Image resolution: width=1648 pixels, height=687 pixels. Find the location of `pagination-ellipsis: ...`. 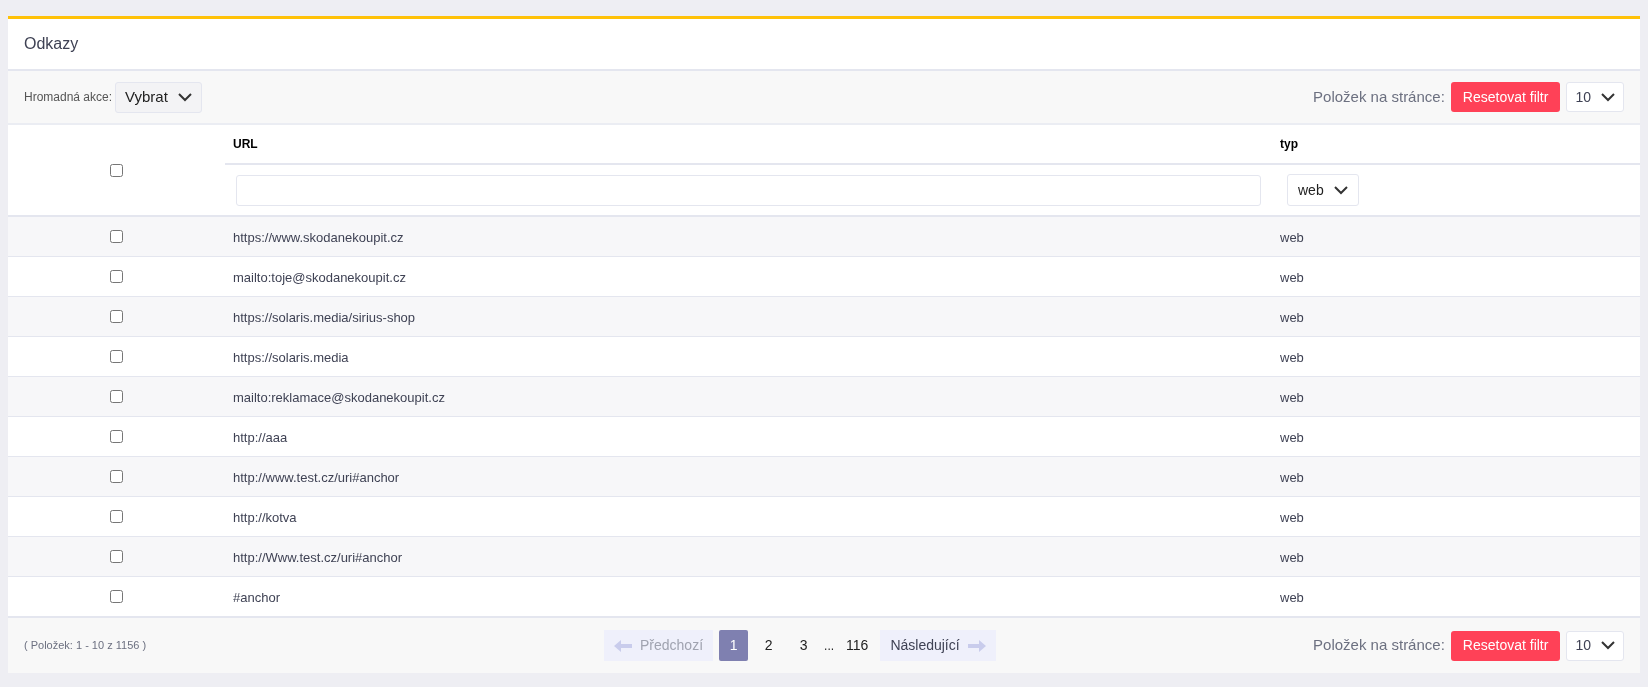

pagination-ellipsis: ... is located at coordinates (829, 646).